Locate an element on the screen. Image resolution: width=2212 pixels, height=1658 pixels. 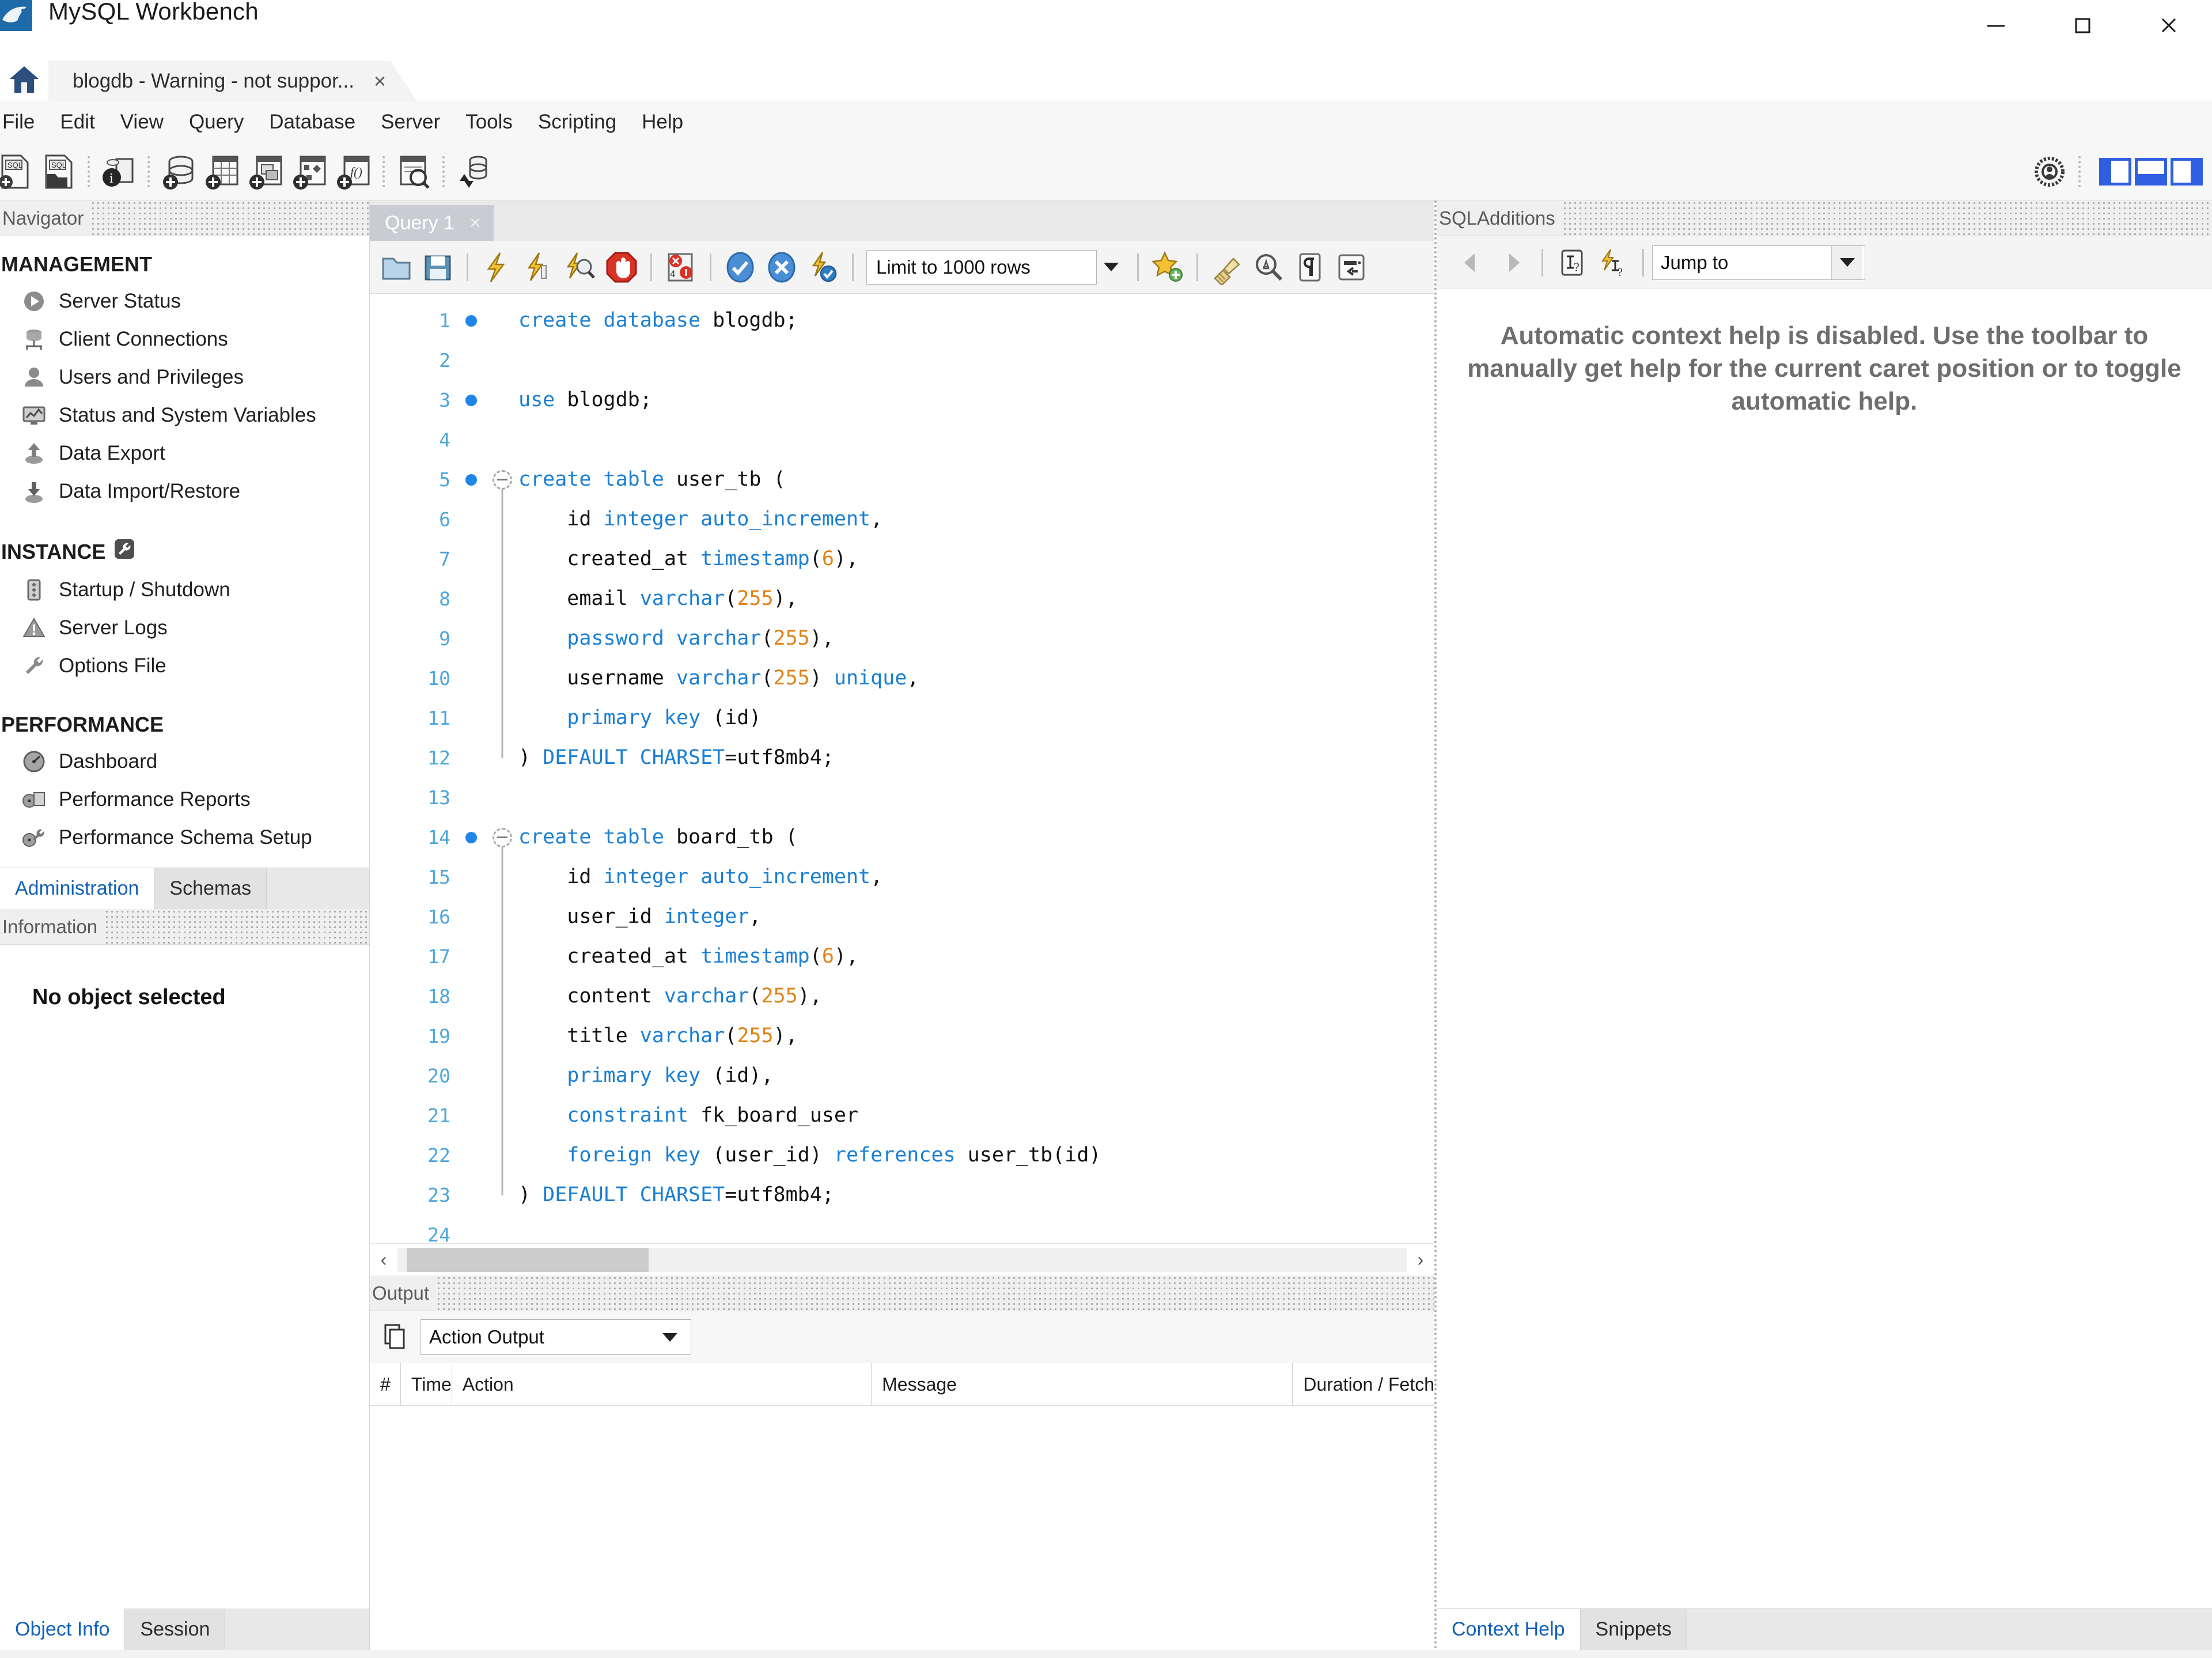
maximize-button is located at coordinates (2082, 25).